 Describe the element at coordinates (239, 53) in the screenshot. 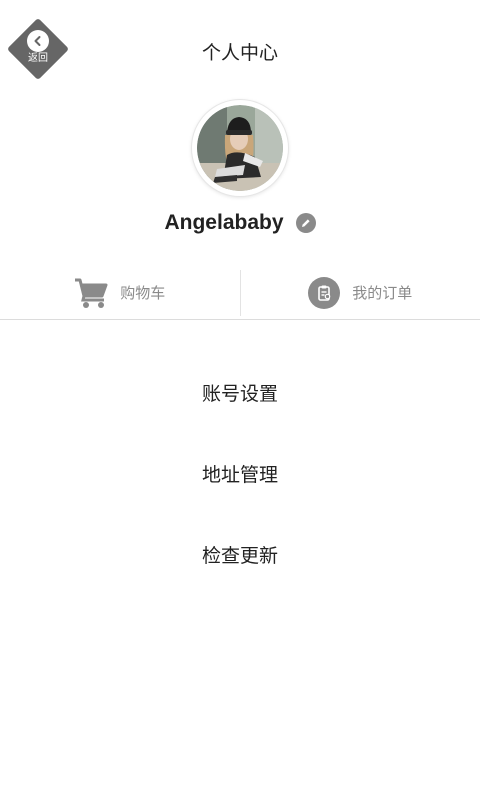

I see `page-title: 个人中心` at that location.